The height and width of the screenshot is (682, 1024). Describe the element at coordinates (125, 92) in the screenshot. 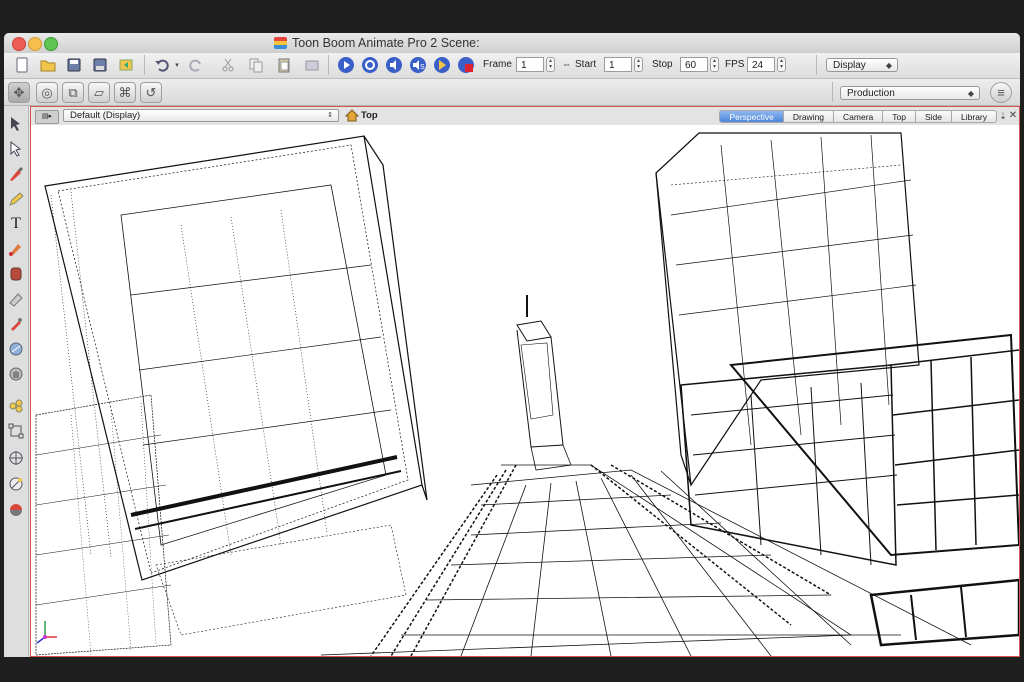

I see `peg-tool-icon: ⌘` at that location.